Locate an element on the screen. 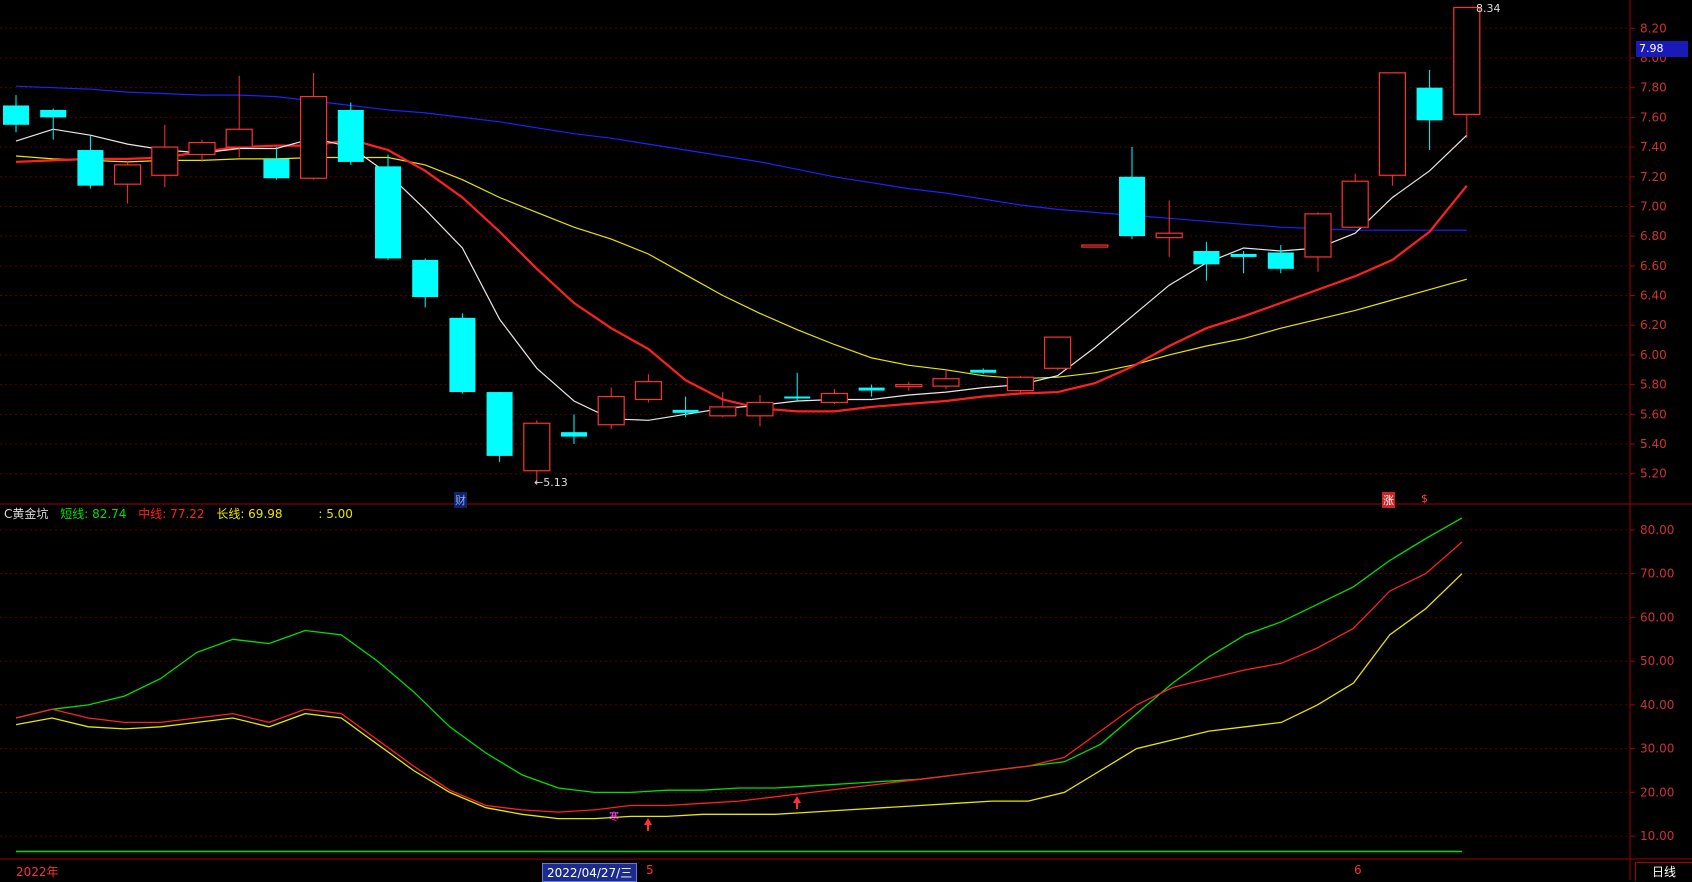  price-axis-tick-label: 7.40 is located at coordinates (1653, 147).